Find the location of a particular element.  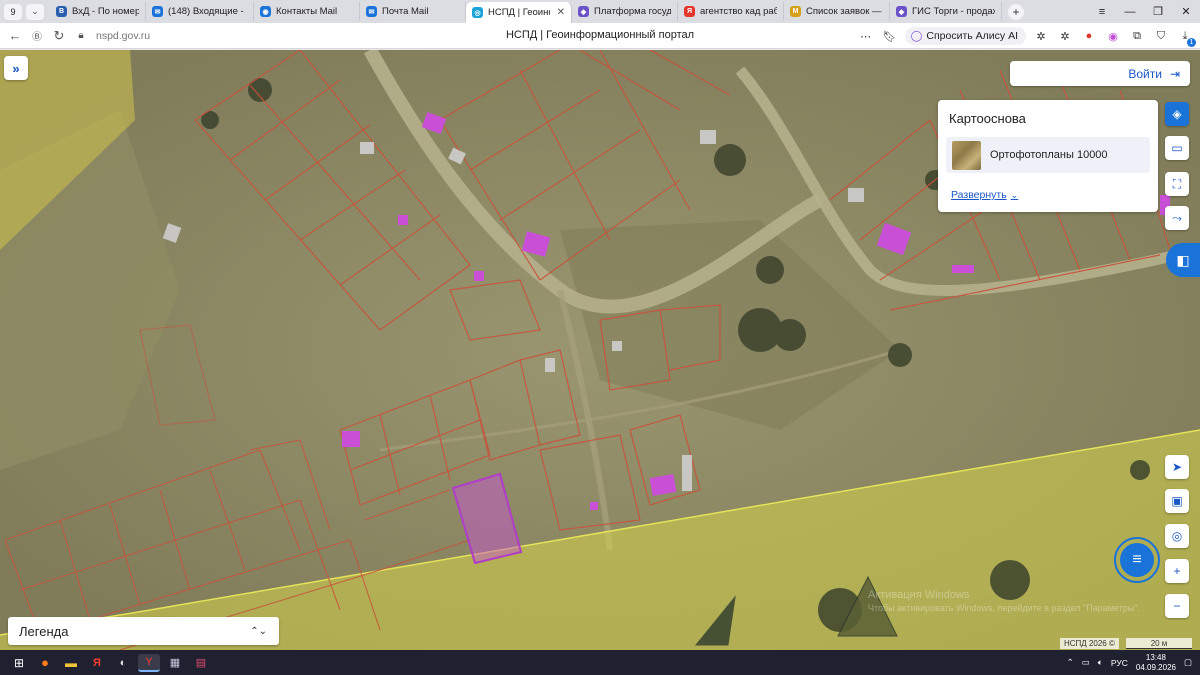

basemap-title: Картооснова is located at coordinates (987, 118).